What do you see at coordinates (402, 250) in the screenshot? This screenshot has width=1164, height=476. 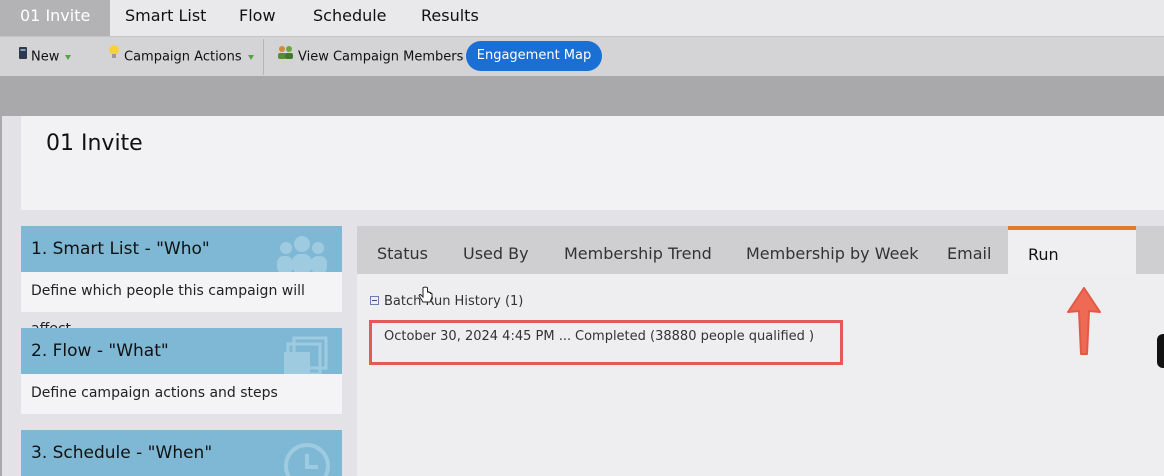 I see `tab-status: Status` at bounding box center [402, 250].